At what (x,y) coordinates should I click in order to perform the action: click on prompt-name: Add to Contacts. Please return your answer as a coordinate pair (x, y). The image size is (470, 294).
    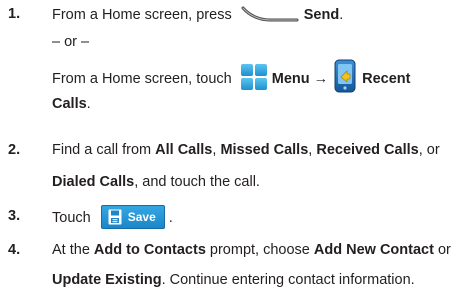
    Looking at the image, I should click on (149, 250).